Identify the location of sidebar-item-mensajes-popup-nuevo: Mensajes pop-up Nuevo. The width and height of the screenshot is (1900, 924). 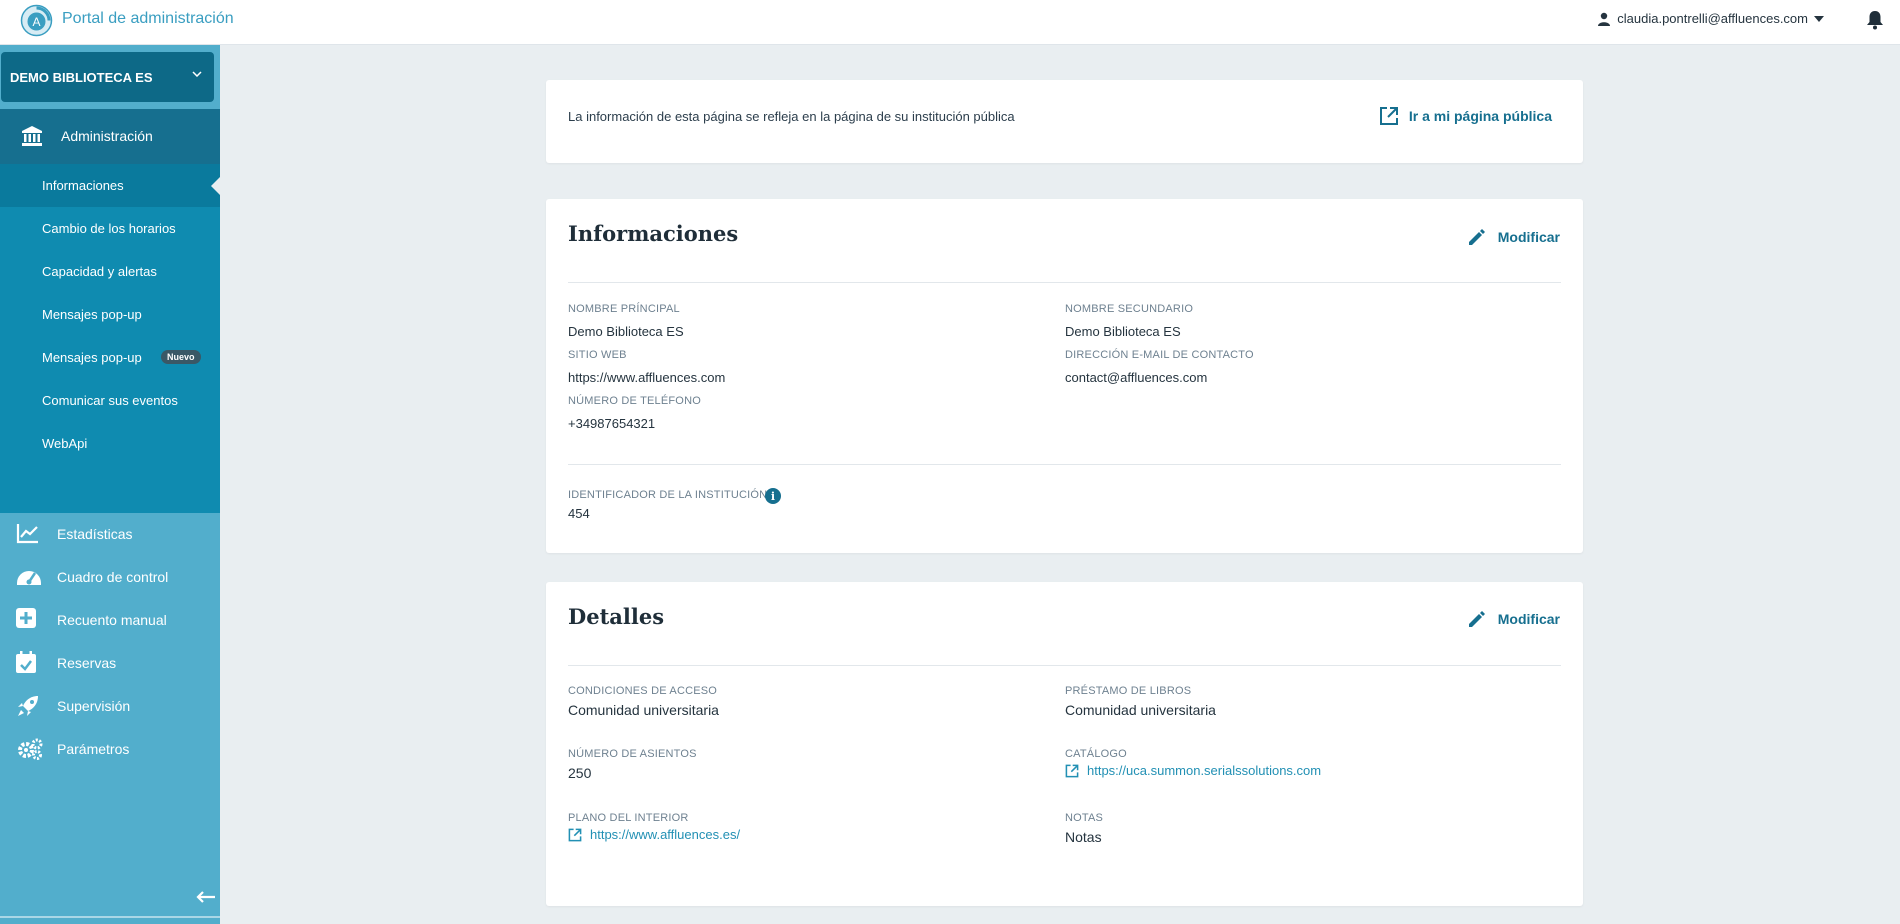
(110, 357).